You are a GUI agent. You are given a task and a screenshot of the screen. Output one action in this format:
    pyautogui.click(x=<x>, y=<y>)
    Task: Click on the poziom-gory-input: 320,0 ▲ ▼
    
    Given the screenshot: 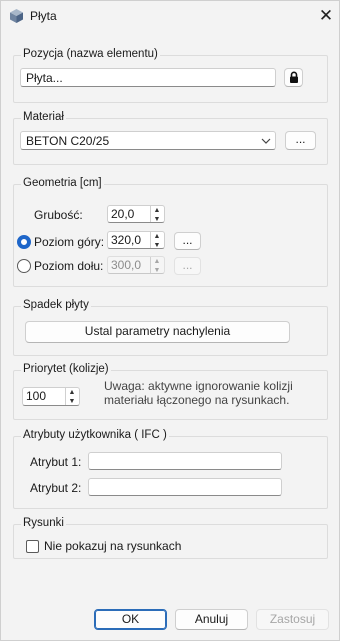 What is the action you would take?
    pyautogui.click(x=136, y=240)
    